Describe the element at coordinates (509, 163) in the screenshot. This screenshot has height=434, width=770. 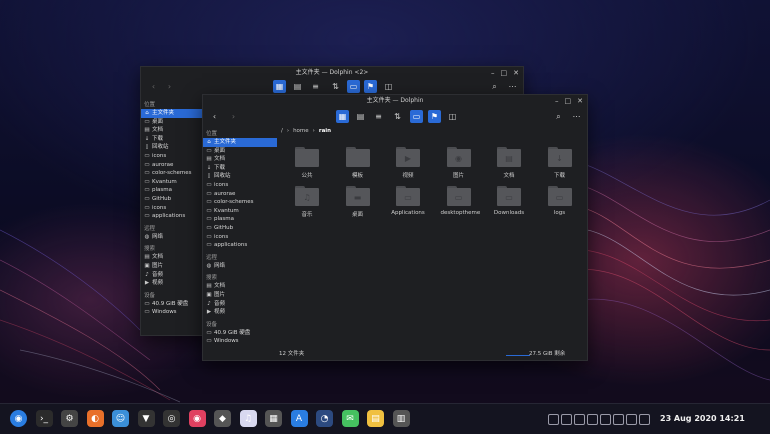
I see `folder-item: ▤ 文档` at that location.